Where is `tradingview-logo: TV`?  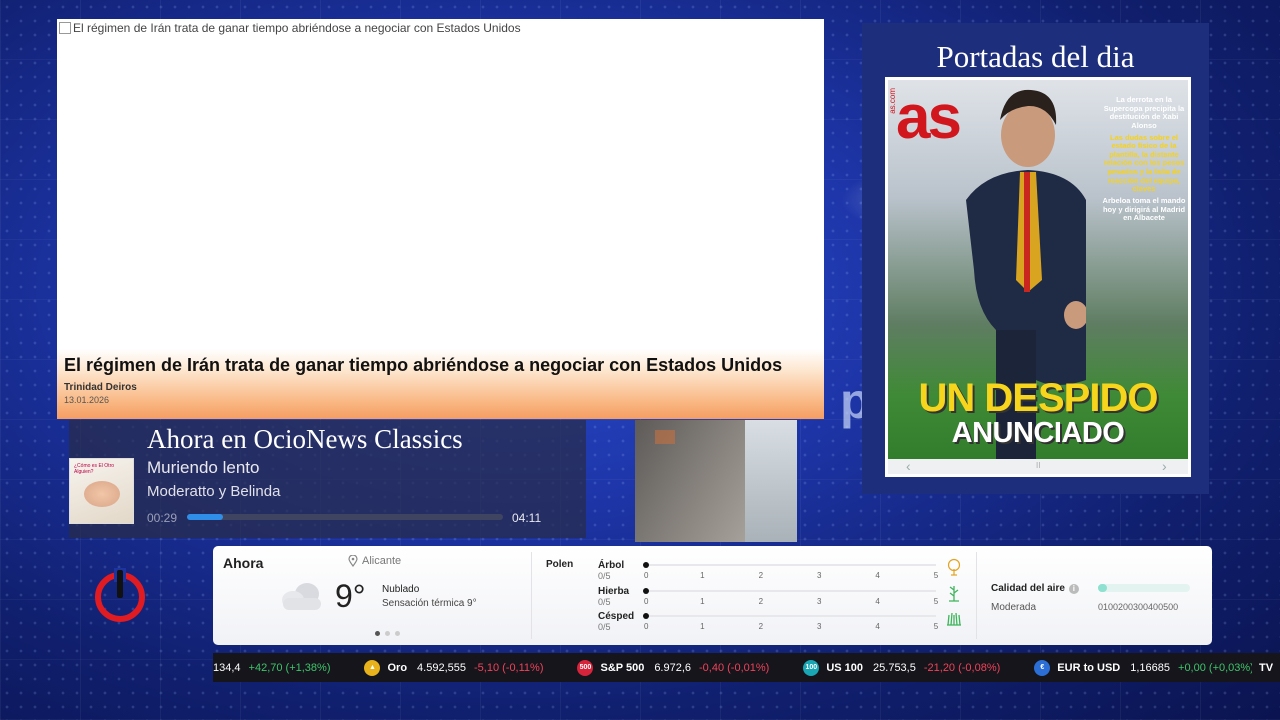
tradingview-logo: TV is located at coordinates (1266, 667).